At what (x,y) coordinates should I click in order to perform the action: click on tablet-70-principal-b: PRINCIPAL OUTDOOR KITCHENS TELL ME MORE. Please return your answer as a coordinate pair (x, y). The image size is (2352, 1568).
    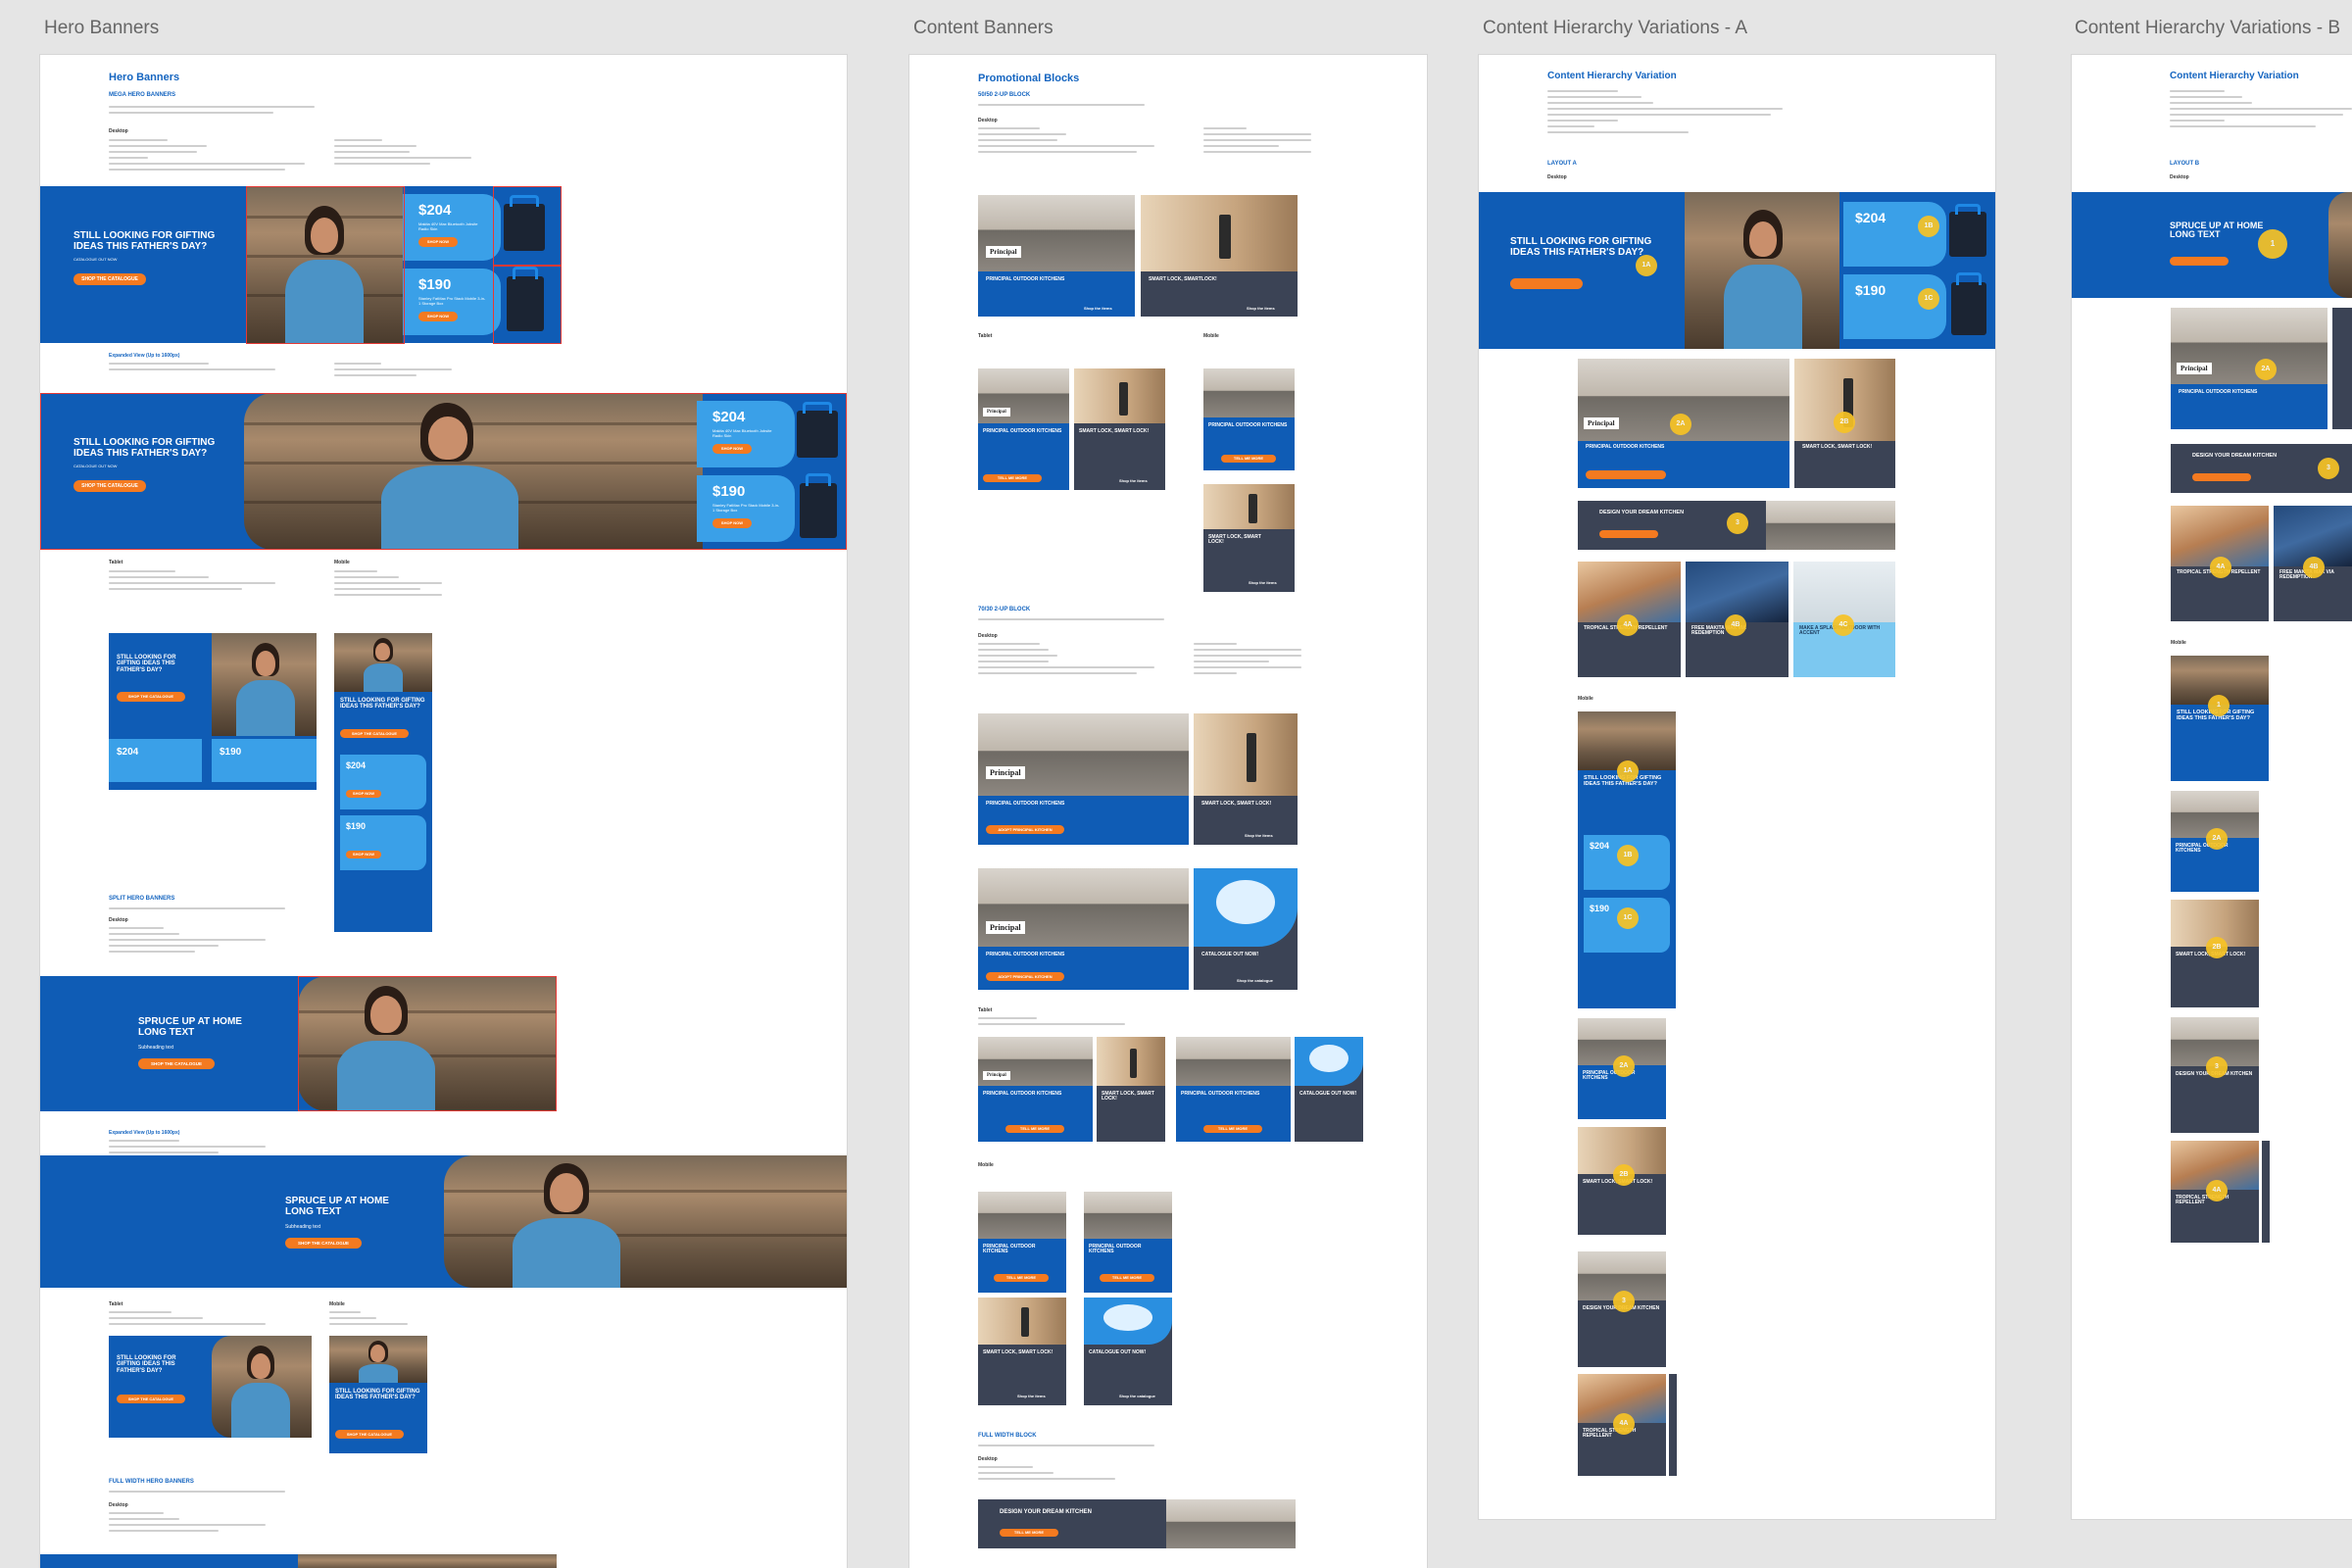
    Looking at the image, I should click on (1233, 1089).